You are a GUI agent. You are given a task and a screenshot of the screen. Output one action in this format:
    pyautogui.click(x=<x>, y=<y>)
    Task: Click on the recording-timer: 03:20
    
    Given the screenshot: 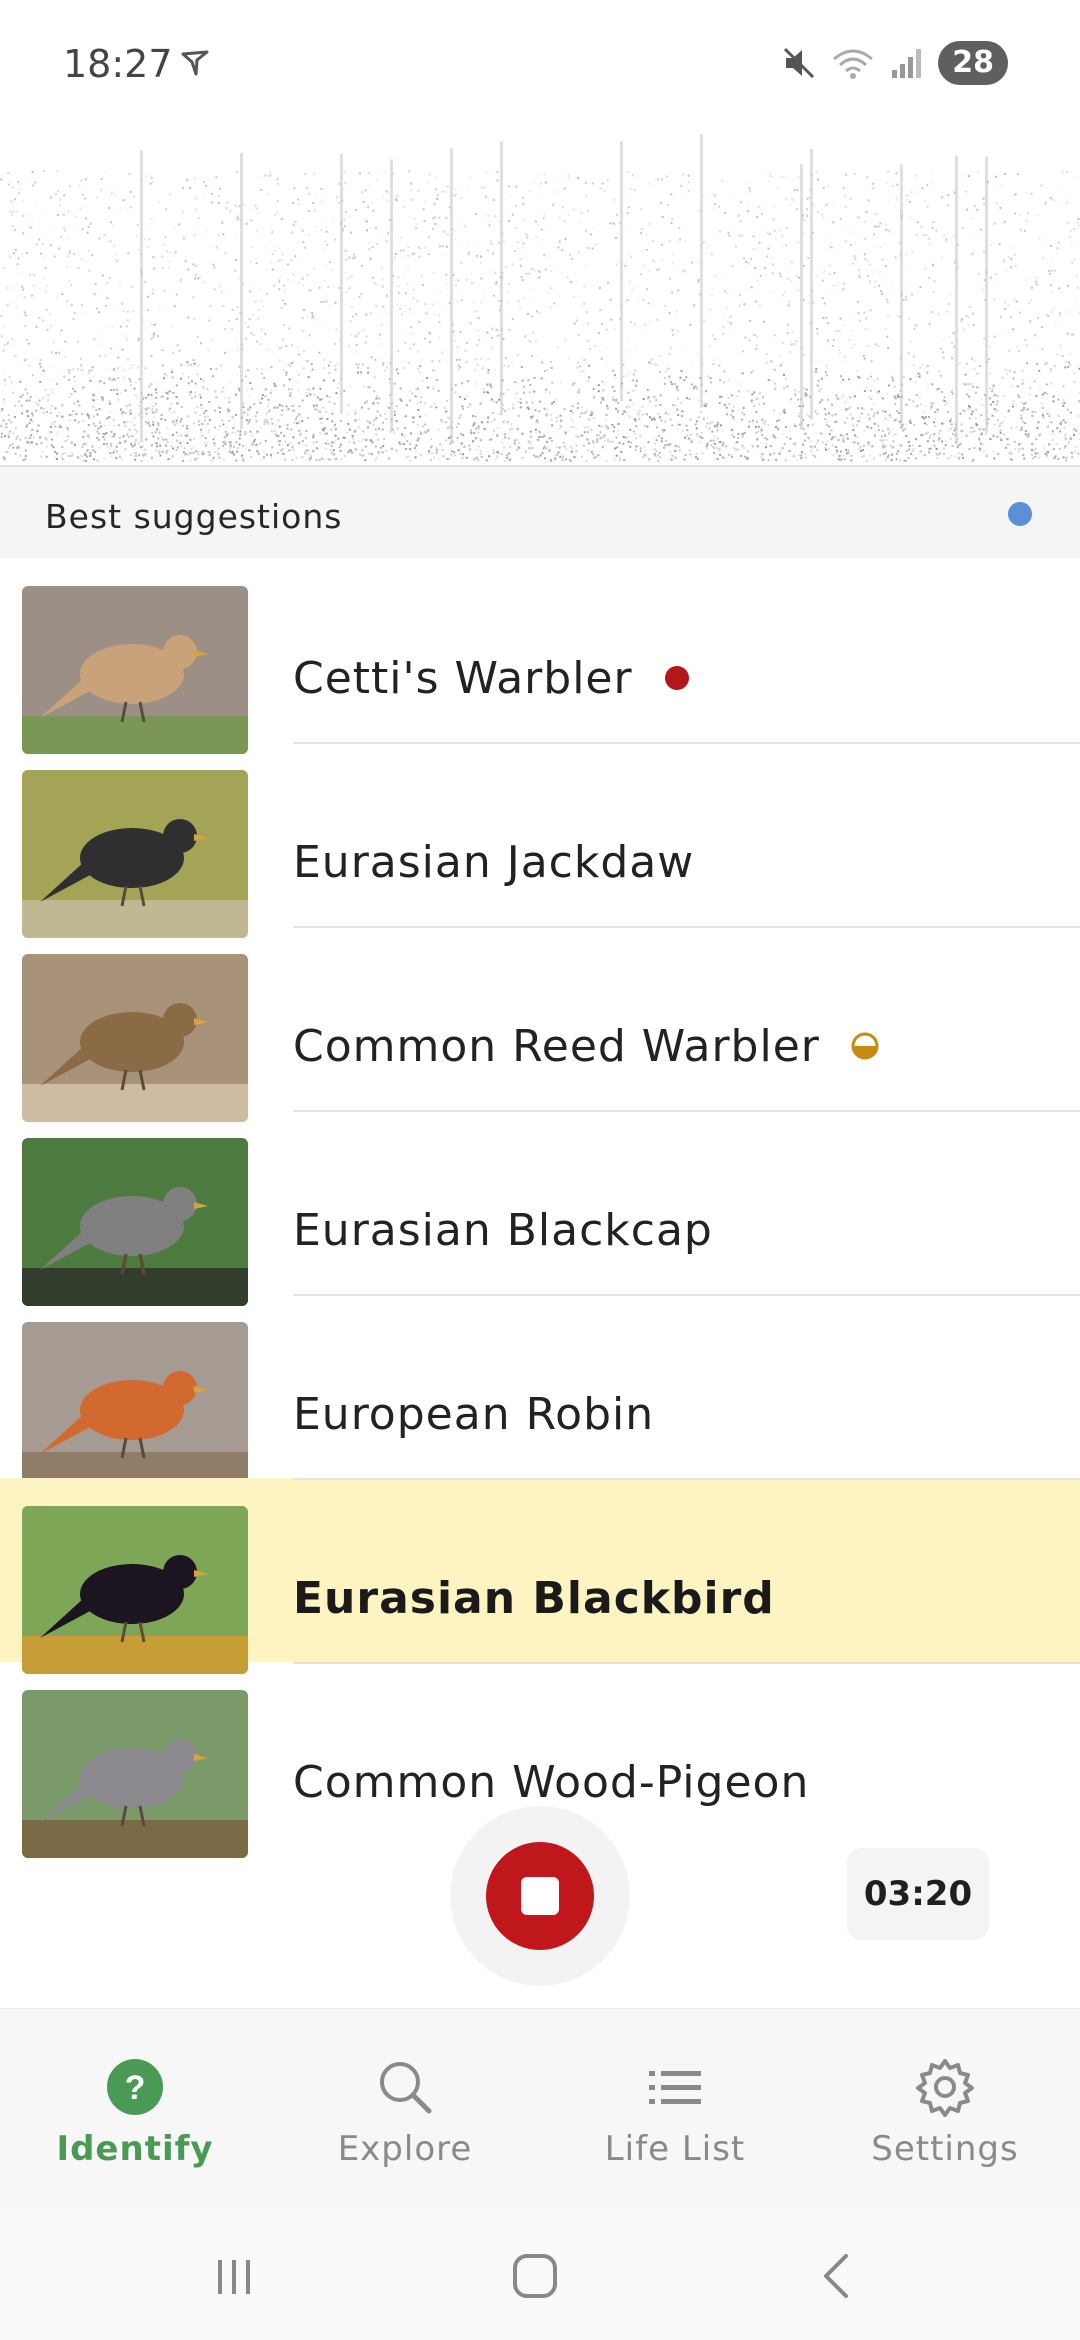 What is the action you would take?
    pyautogui.click(x=918, y=1894)
    